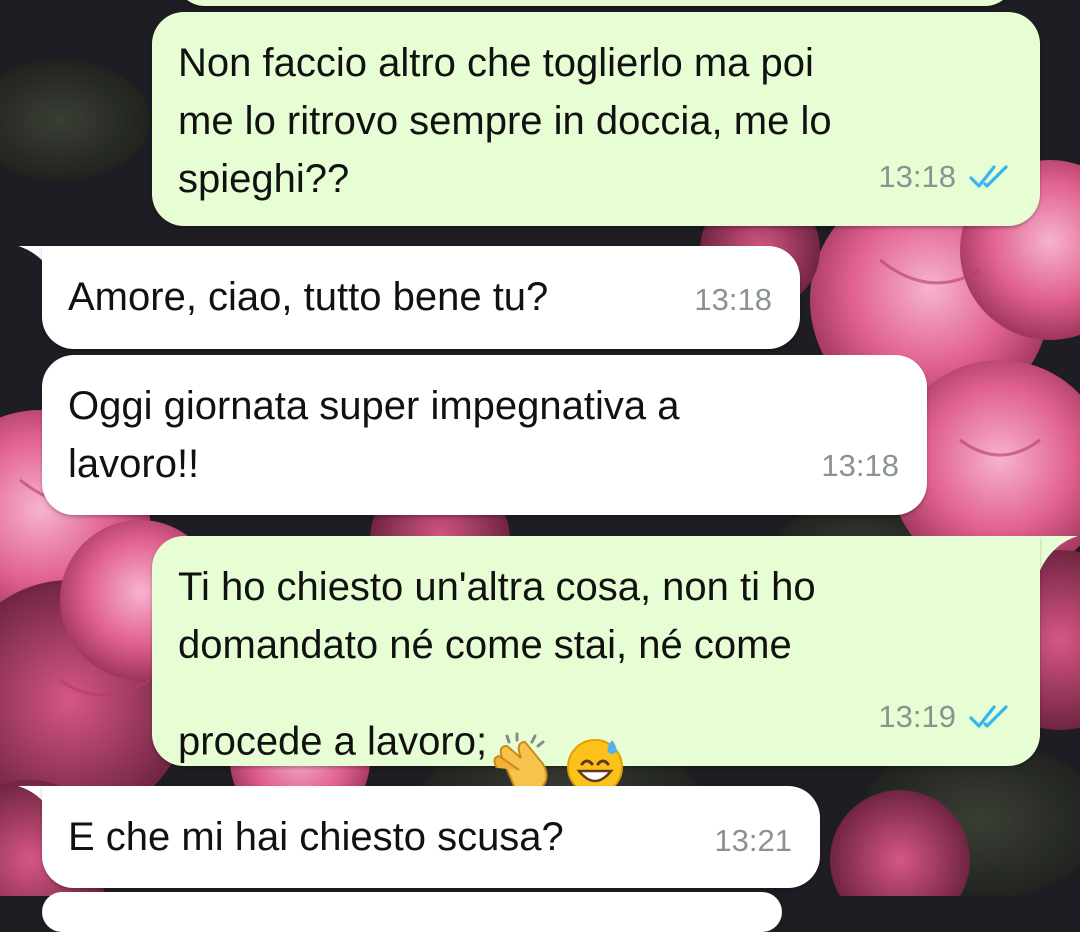 This screenshot has width=1080, height=932. What do you see at coordinates (316, 837) in the screenshot?
I see `message-text: E che mi hai chiesto scusa?` at bounding box center [316, 837].